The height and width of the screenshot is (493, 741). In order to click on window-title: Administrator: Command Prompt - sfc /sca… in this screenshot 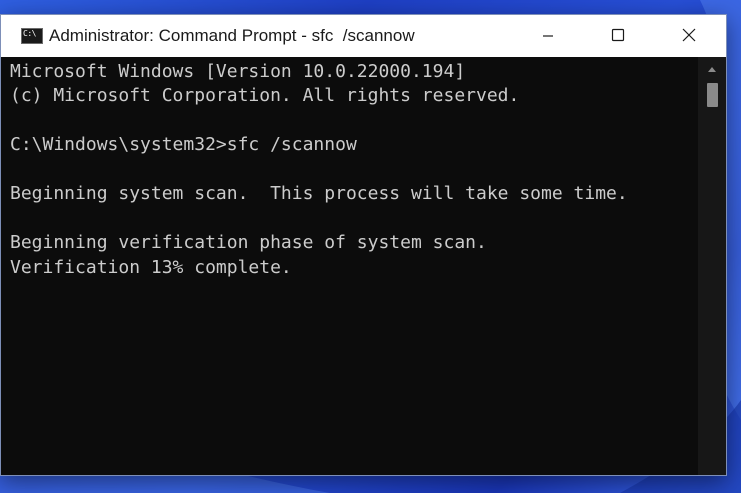, I will do `click(232, 35)`.